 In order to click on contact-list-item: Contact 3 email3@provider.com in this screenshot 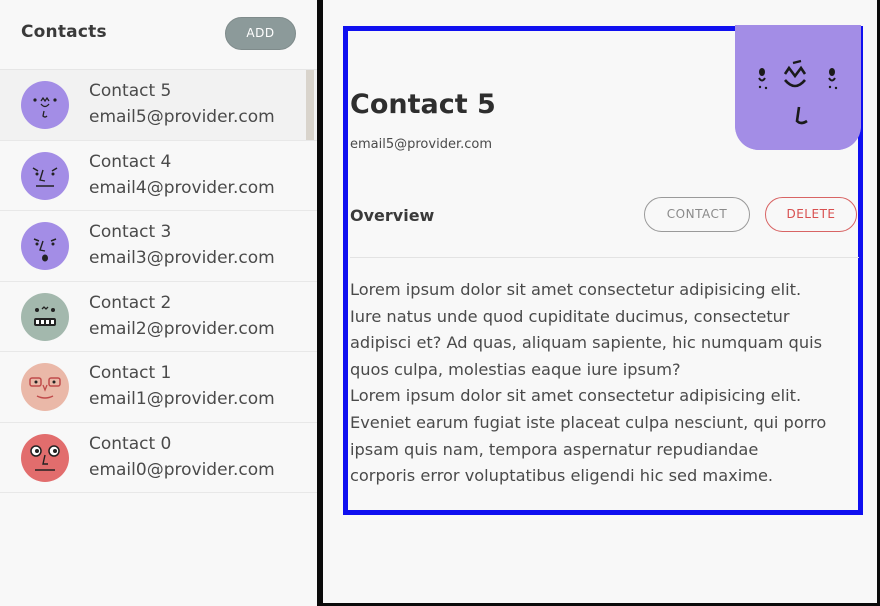, I will do `click(158, 246)`.